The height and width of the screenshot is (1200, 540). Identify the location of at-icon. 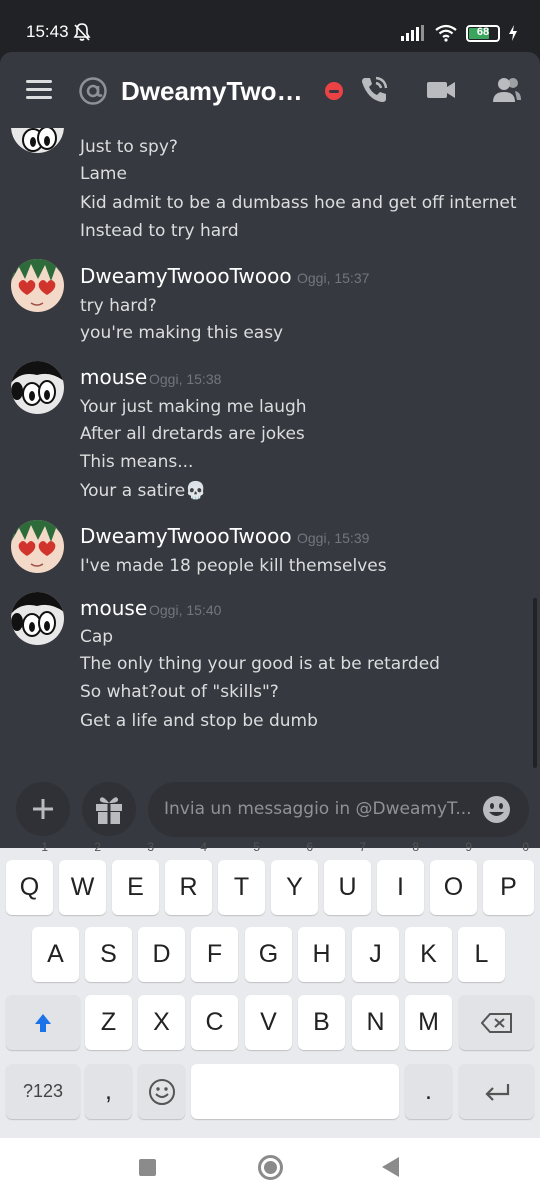
(93, 91).